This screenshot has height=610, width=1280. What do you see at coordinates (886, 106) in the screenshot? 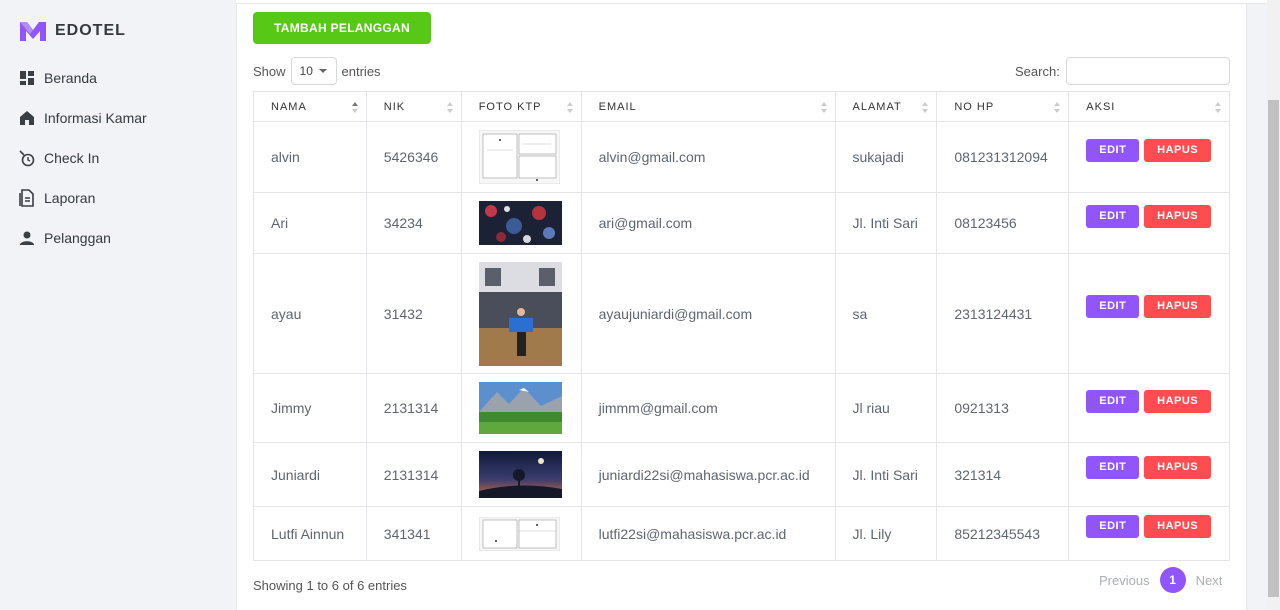
I see `column-header-alamat: ALAMAT` at bounding box center [886, 106].